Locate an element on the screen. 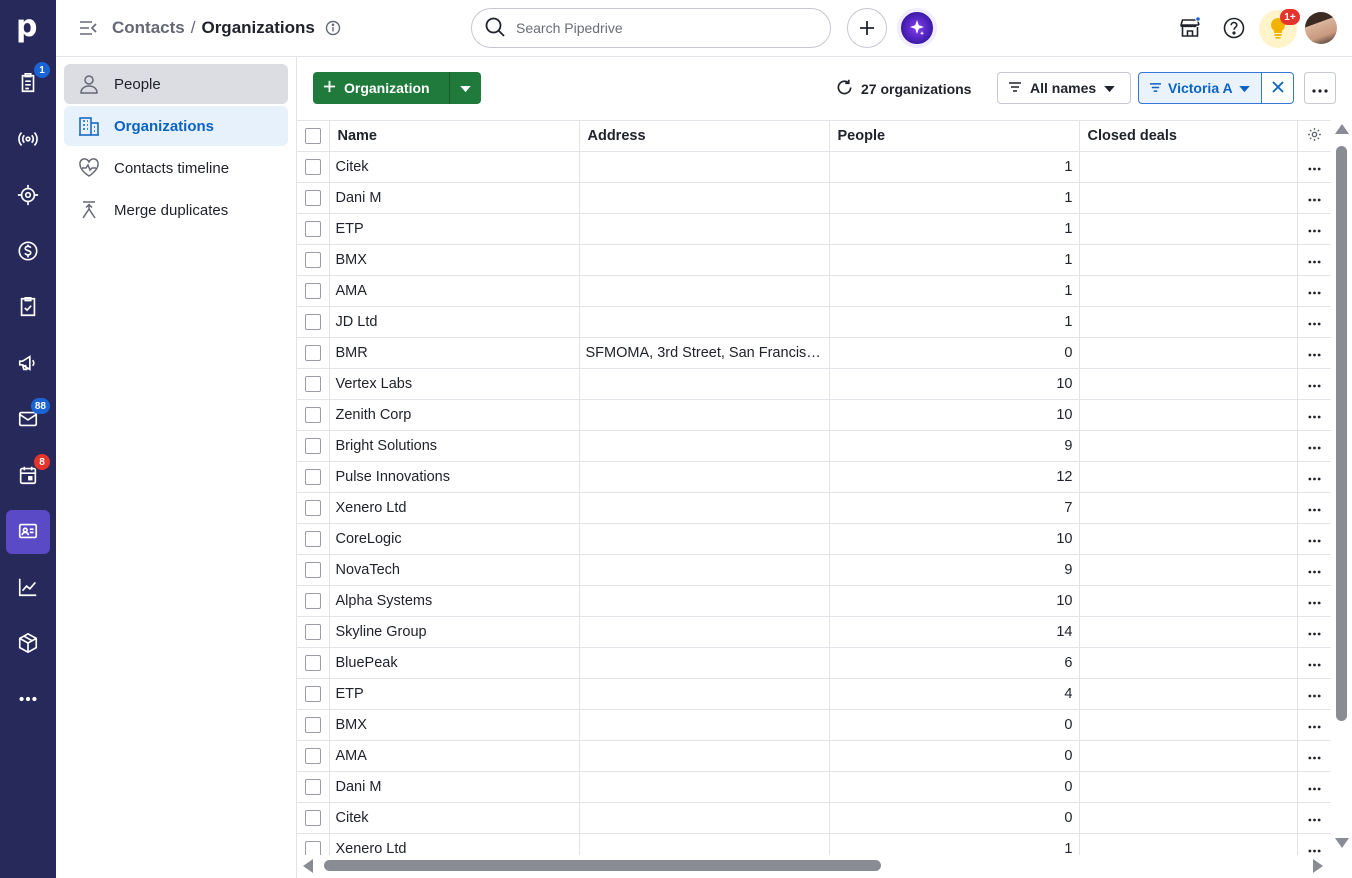 The height and width of the screenshot is (878, 1352). table-row: Zenith Corp 10 is located at coordinates (814, 415).